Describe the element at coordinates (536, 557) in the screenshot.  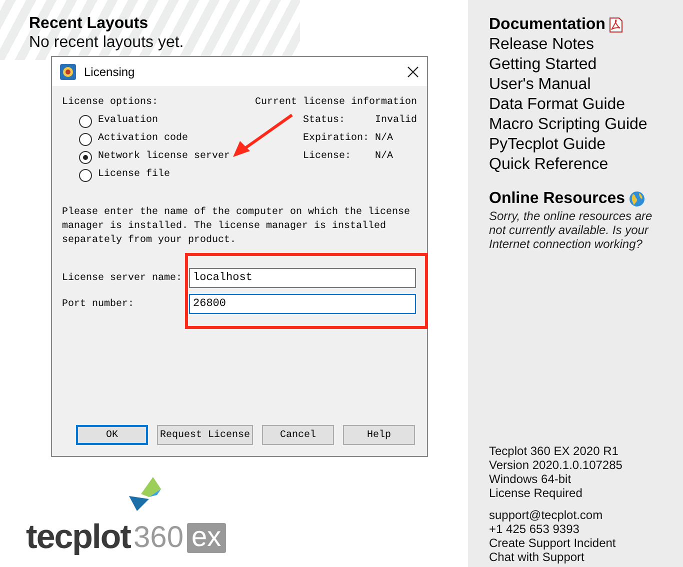
I see `support-info: Chat with Support` at that location.